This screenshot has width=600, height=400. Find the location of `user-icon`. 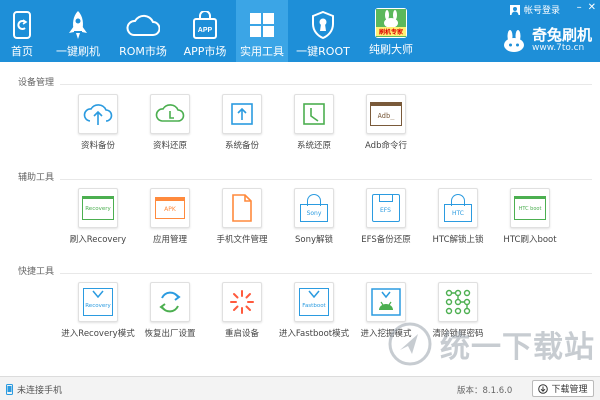

user-icon is located at coordinates (514, 9).